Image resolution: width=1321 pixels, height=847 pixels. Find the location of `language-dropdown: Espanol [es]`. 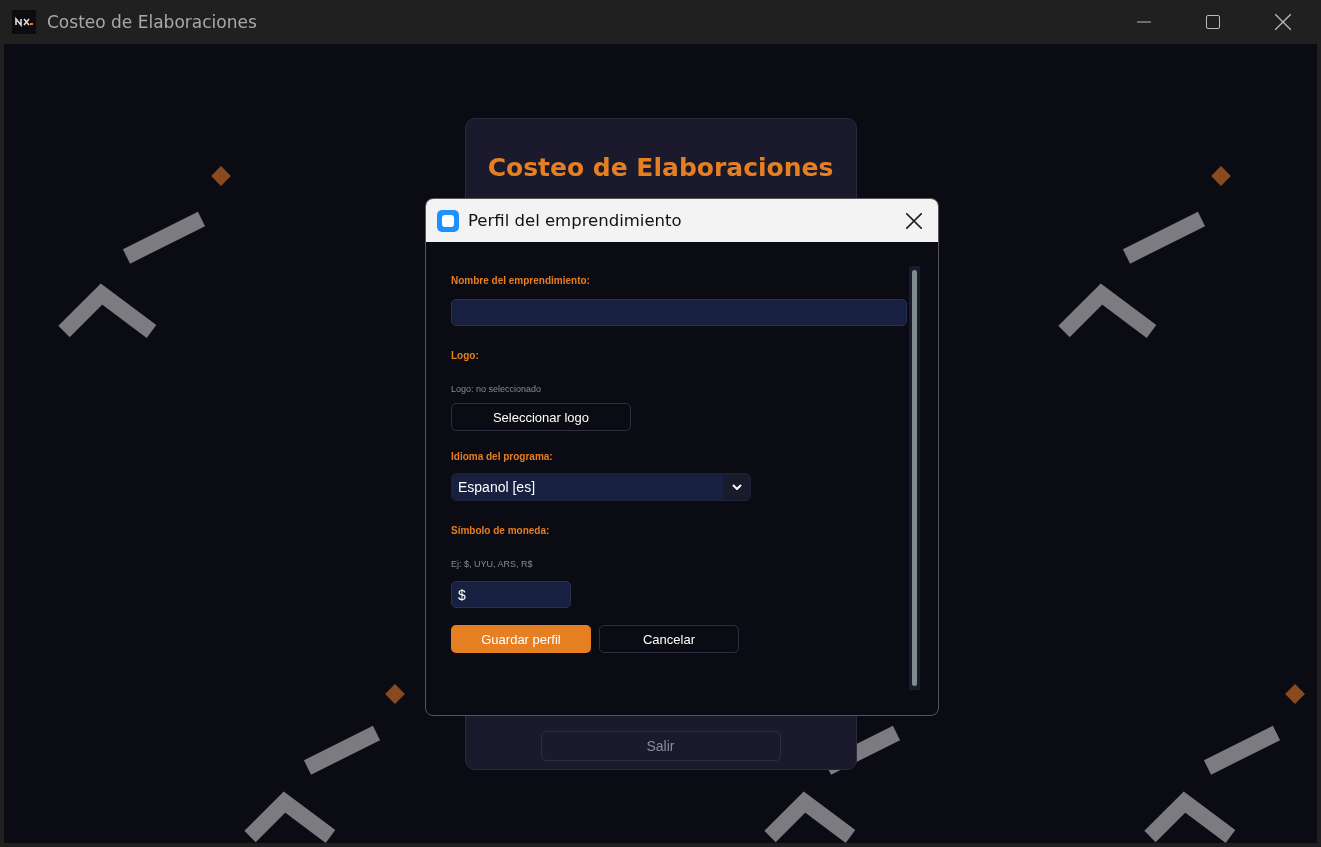

language-dropdown: Espanol [es] is located at coordinates (601, 487).